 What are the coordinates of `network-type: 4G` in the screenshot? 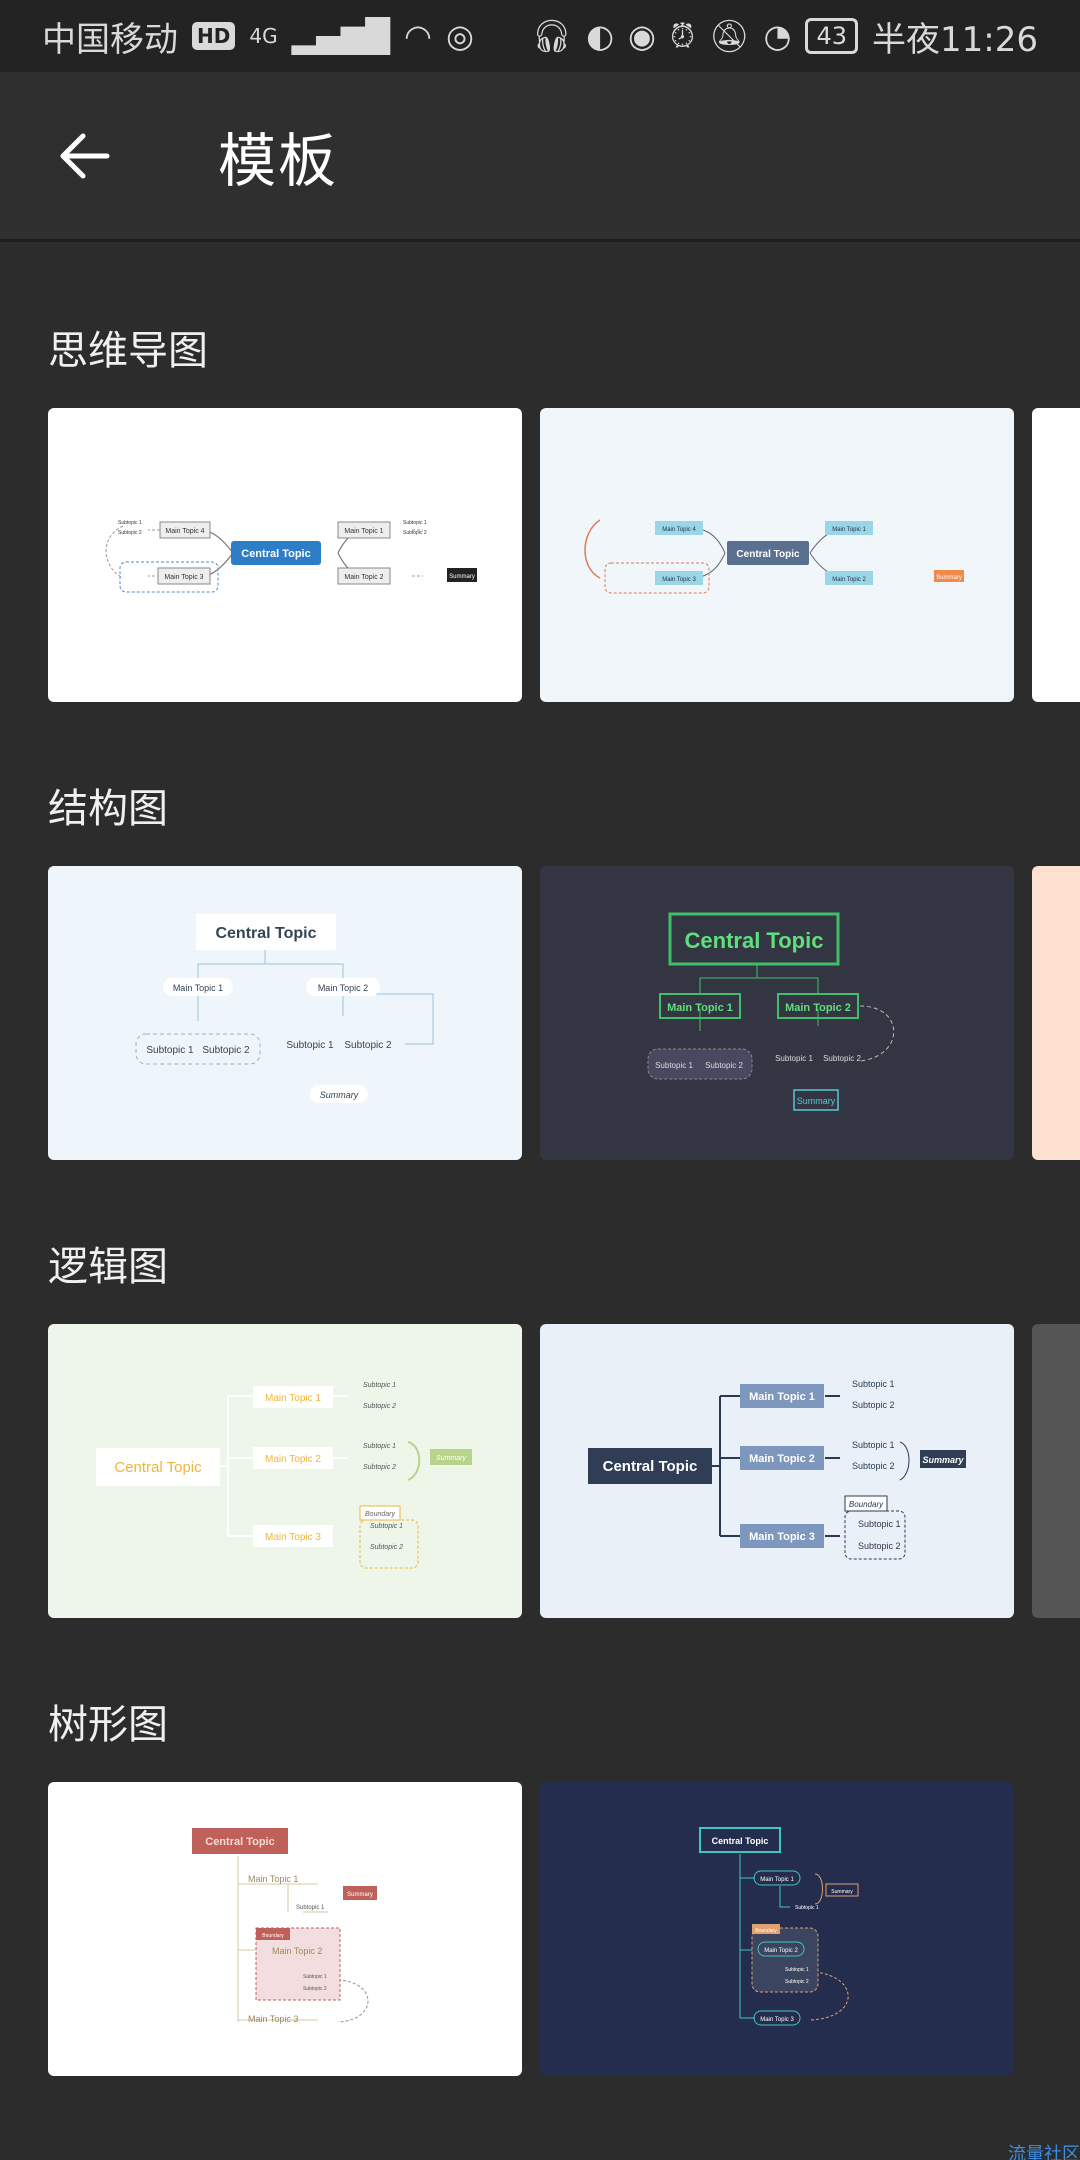 It's located at (263, 36).